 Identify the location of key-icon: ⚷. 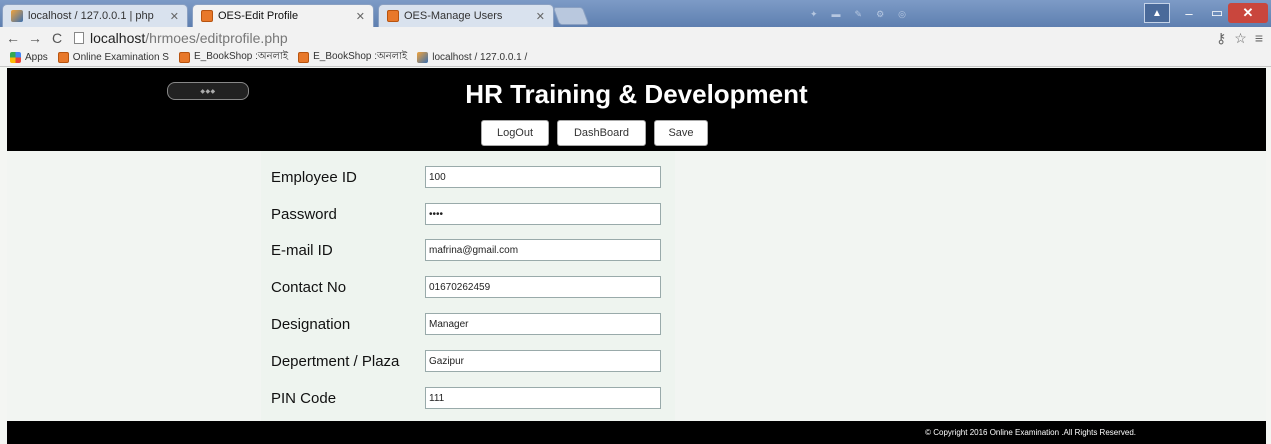
(1221, 38).